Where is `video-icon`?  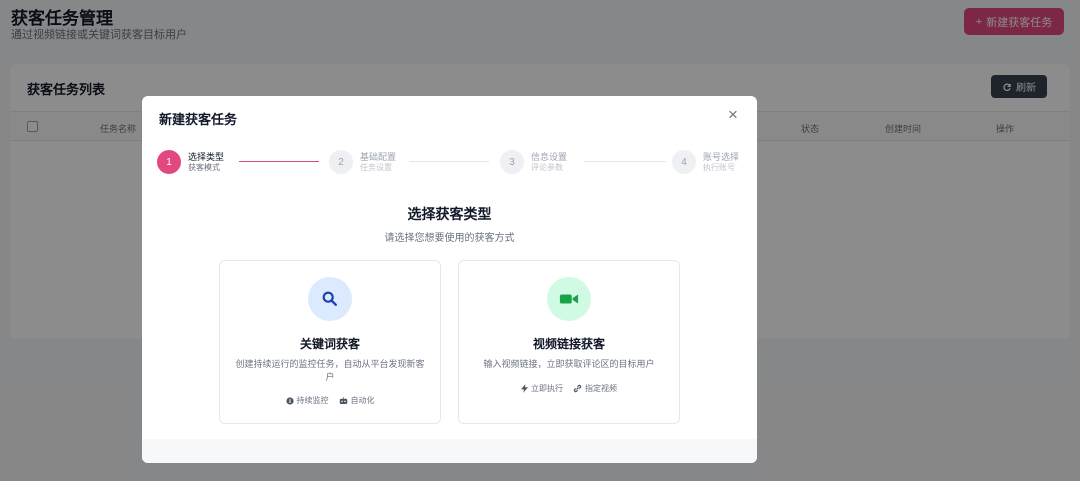
video-icon is located at coordinates (569, 299).